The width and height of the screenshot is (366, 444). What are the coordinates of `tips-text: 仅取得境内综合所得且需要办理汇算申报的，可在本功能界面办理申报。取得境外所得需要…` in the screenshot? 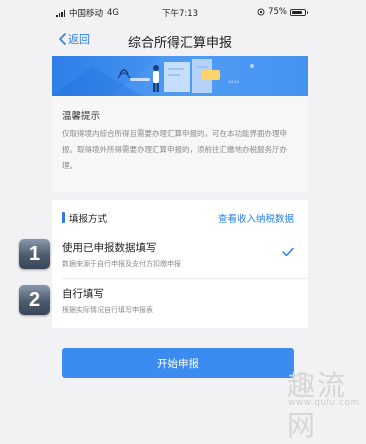 It's located at (174, 149).